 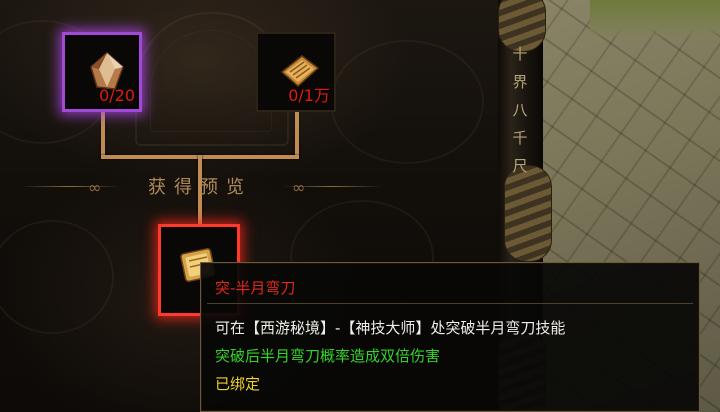 I want to click on scroll-ornament-right-icon: ∞, so click(x=299, y=187).